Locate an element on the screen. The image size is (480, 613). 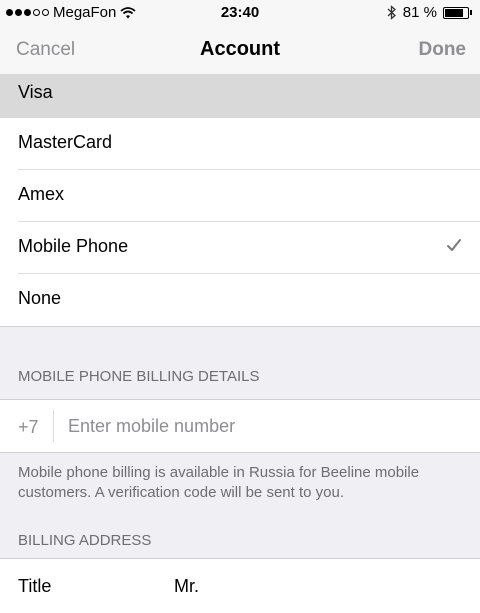
divider is located at coordinates (53, 426).